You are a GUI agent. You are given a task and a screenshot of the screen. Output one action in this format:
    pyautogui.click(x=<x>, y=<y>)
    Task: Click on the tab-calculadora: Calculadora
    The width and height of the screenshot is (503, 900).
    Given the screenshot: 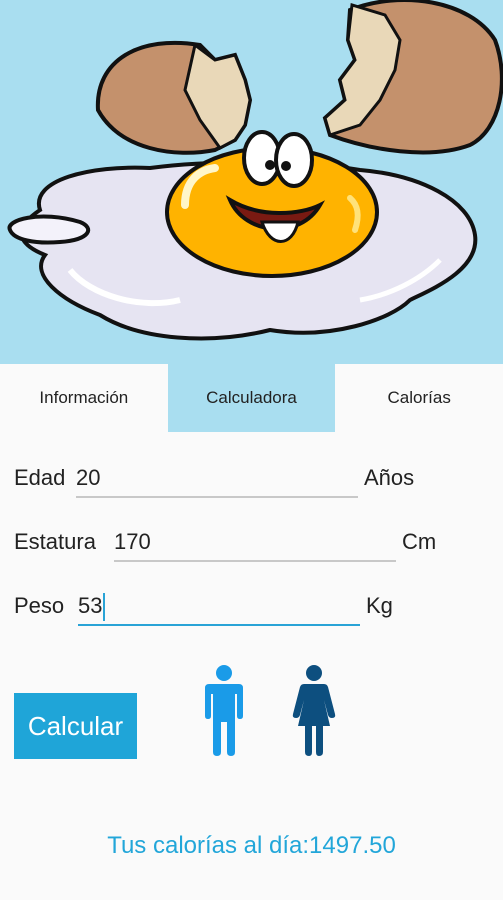 What is the action you would take?
    pyautogui.click(x=251, y=398)
    